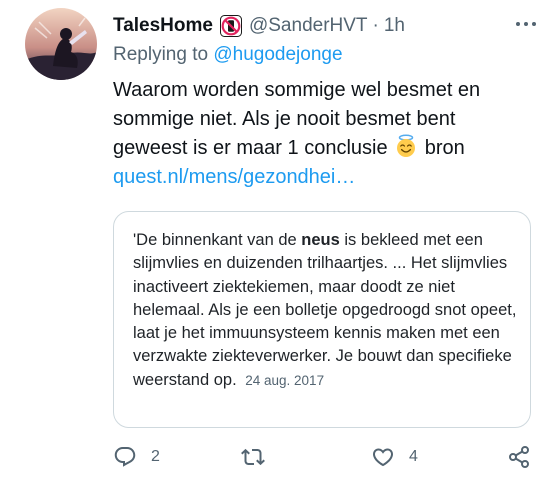 The width and height of the screenshot is (558, 500). I want to click on reply-icon, so click(125, 457).